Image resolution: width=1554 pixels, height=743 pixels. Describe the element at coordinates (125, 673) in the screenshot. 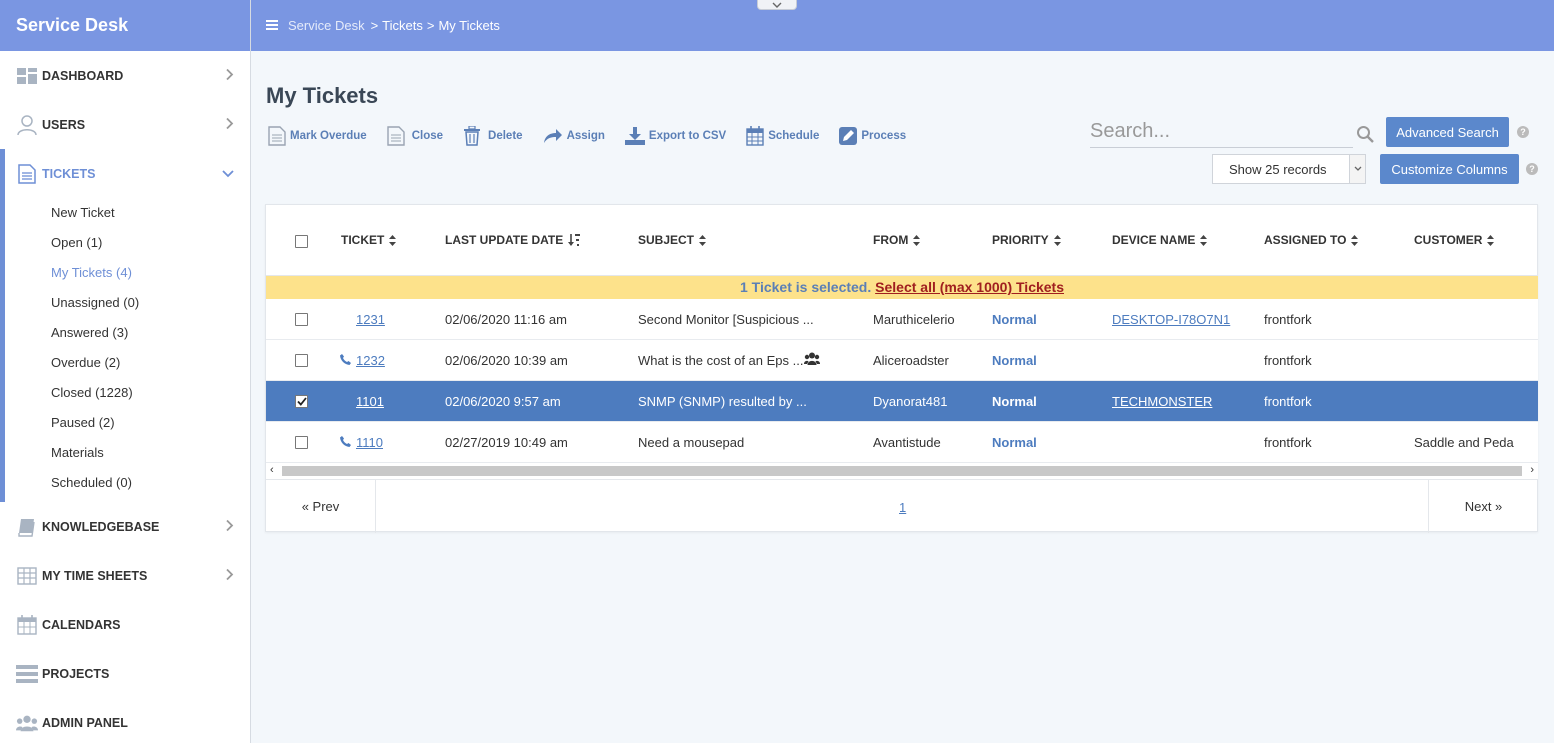

I see `nav-projects: PROJECTS` at that location.